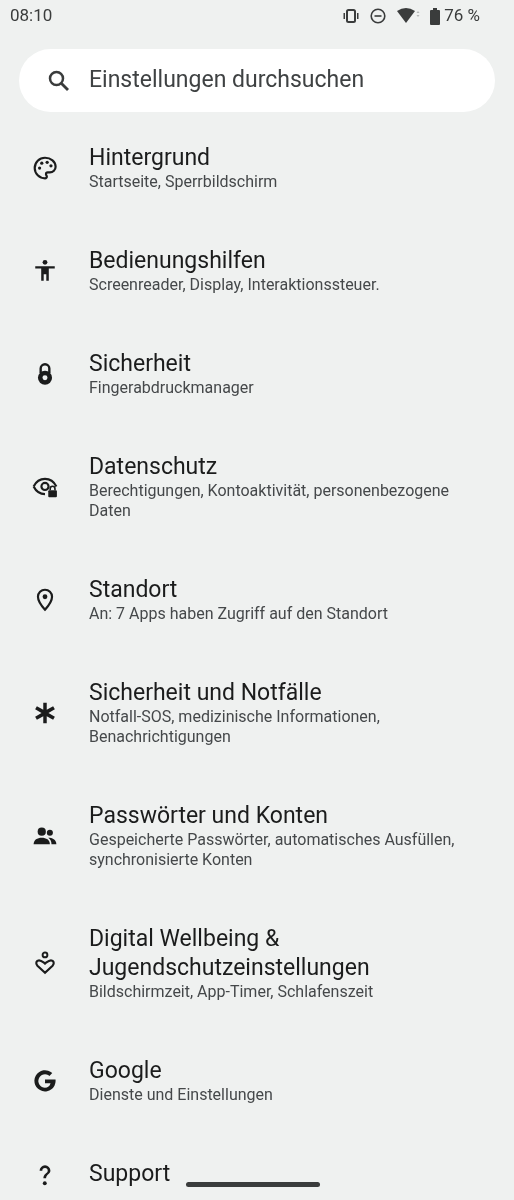 This screenshot has width=514, height=1200. What do you see at coordinates (462, 16) in the screenshot?
I see `battery-percentage: 76 %` at bounding box center [462, 16].